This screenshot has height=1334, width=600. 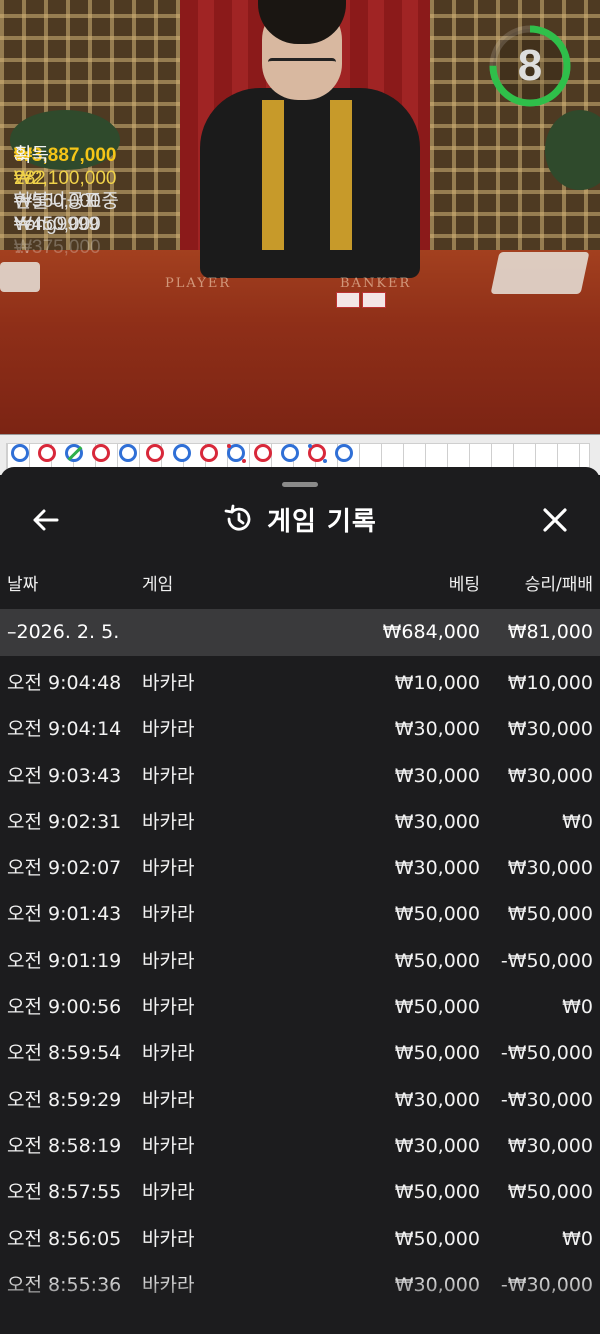 What do you see at coordinates (66, 201) in the screenshot?
I see `winner-name: 한볼나공표중` at bounding box center [66, 201].